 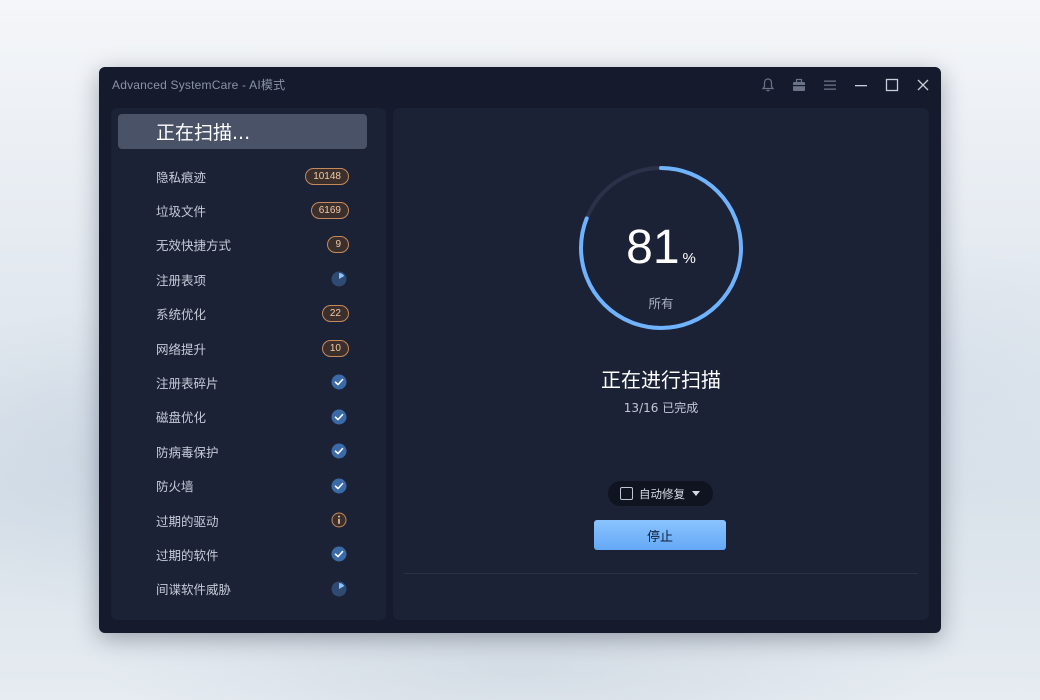 I want to click on sidebar-item: 隐私痕迹 10148, so click(x=239, y=176).